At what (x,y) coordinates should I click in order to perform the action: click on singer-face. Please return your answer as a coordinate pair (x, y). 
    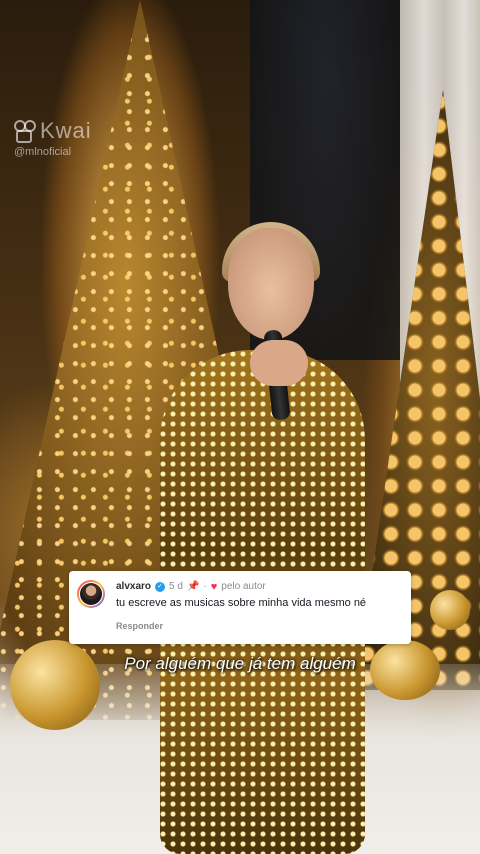
    Looking at the image, I should click on (271, 284).